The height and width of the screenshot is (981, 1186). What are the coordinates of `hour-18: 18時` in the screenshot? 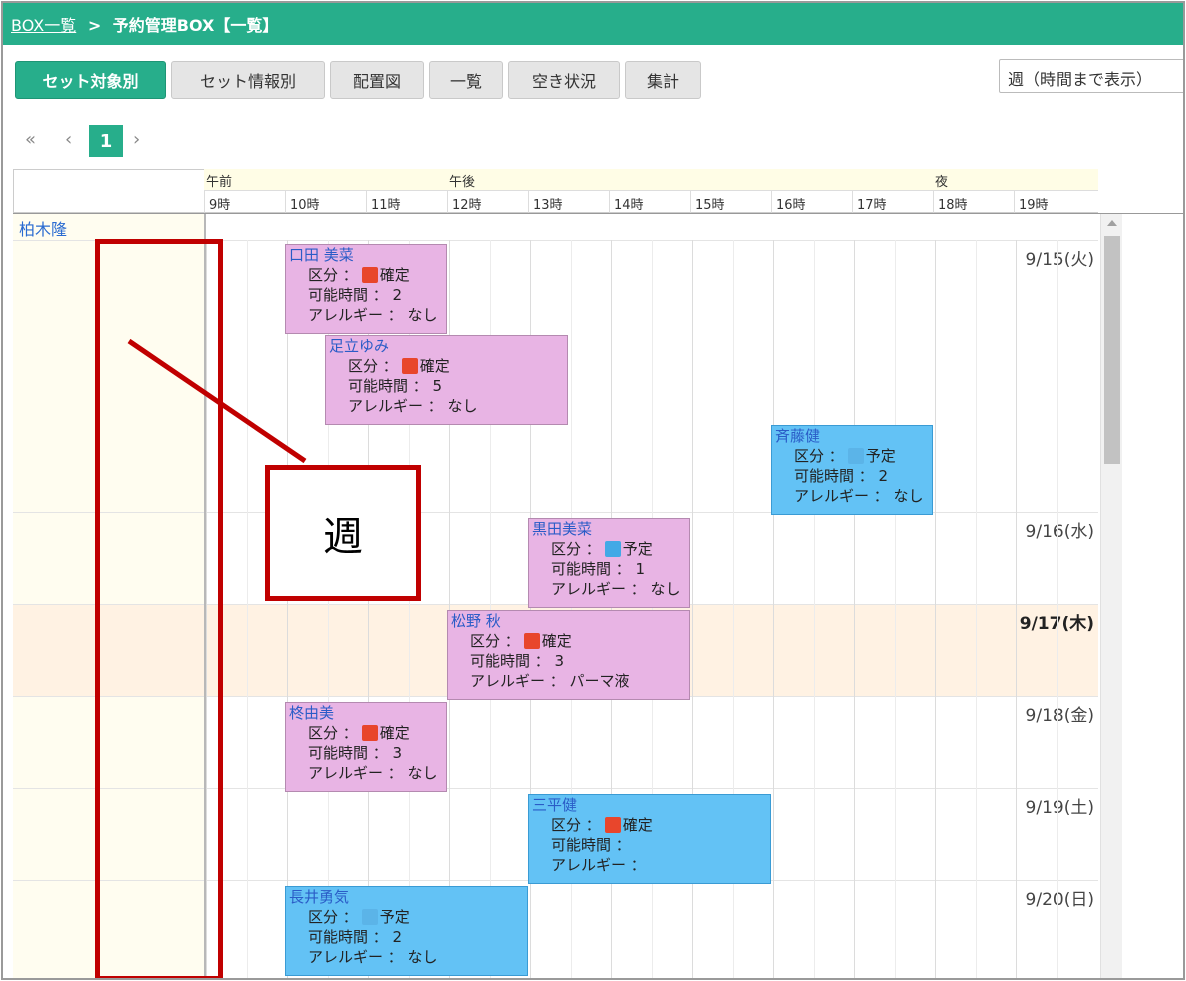 It's located at (973, 202).